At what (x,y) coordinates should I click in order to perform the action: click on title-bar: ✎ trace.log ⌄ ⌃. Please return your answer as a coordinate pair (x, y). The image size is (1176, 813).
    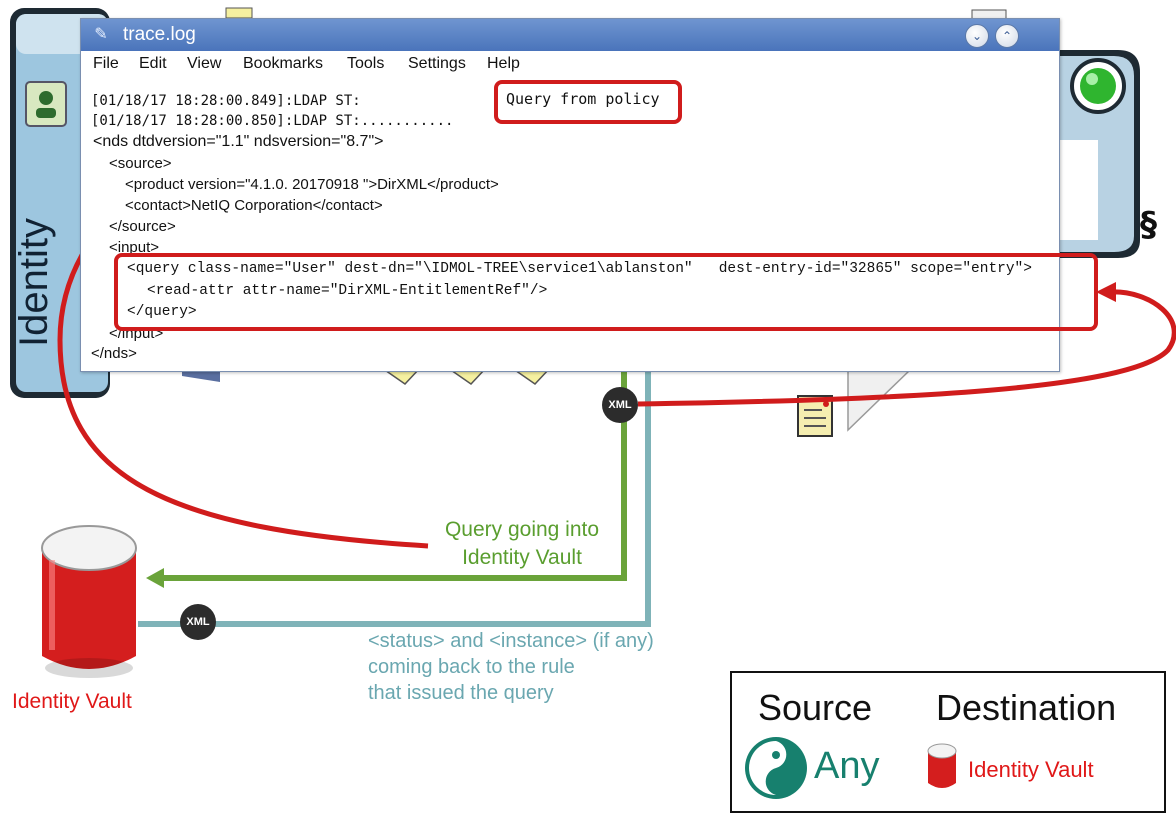
    Looking at the image, I should click on (570, 35).